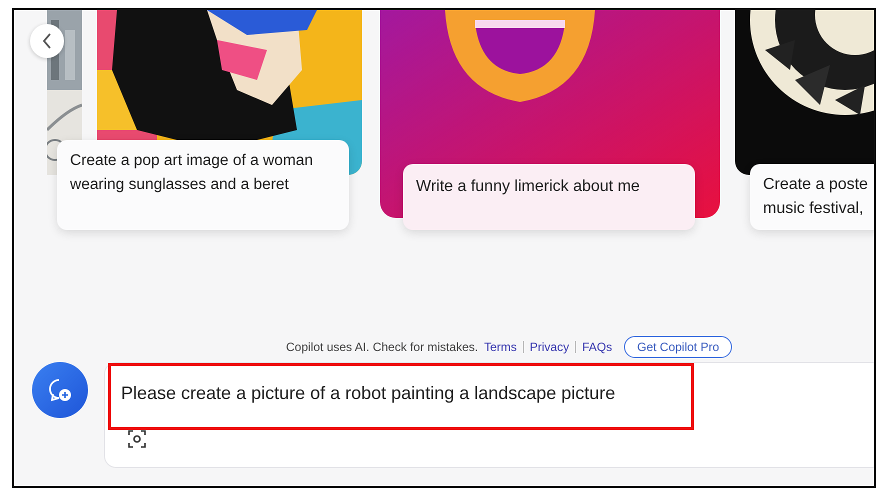 This screenshot has width=878, height=490. What do you see at coordinates (382, 347) in the screenshot?
I see `disclaimer-text: Copilot uses AI. Check for mistakes.` at bounding box center [382, 347].